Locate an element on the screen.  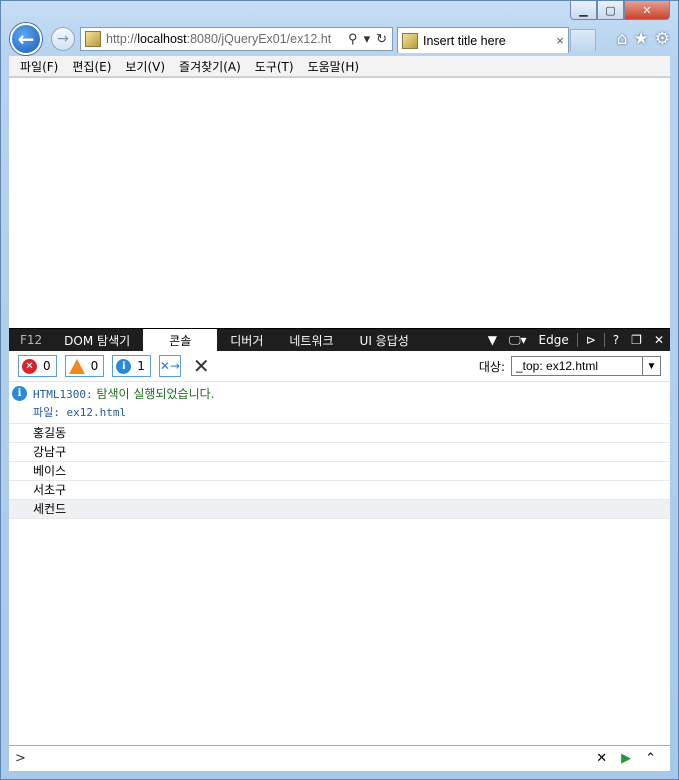
arrow-left-icon: ← is located at coordinates (26, 39).